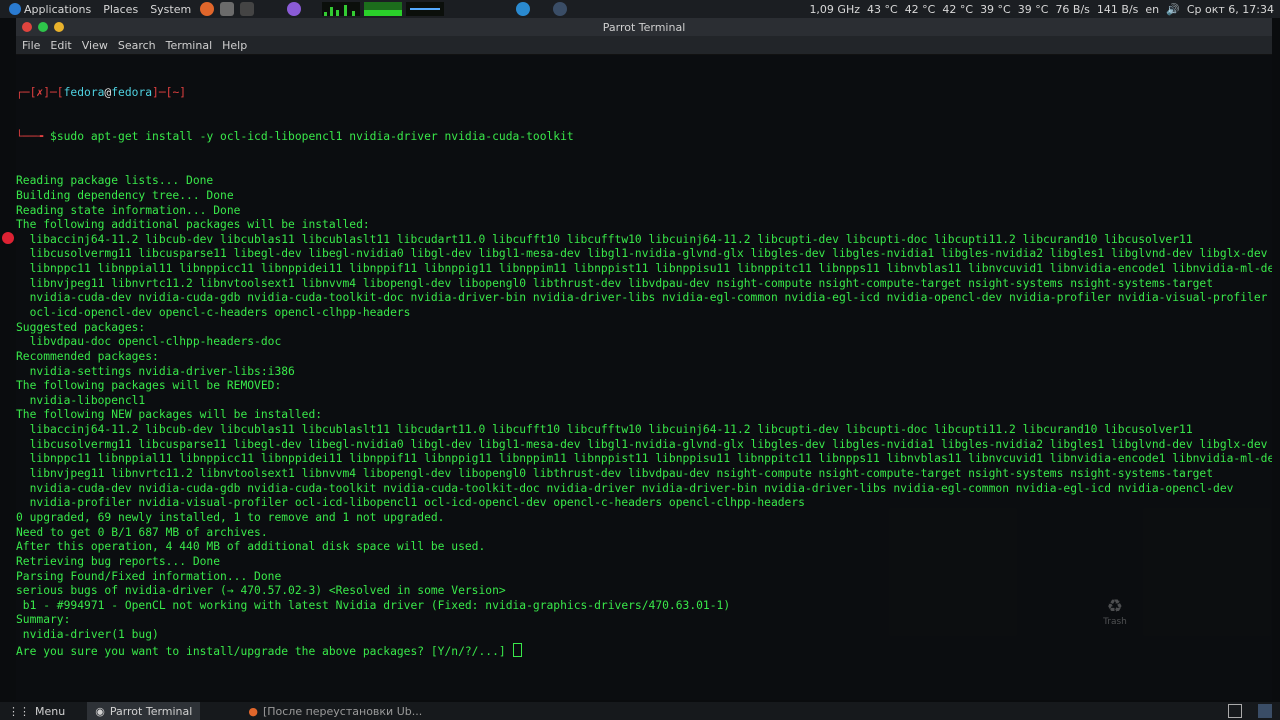 Image resolution: width=1280 pixels, height=720 pixels. I want to click on prompt-path: ]─[~], so click(169, 93).